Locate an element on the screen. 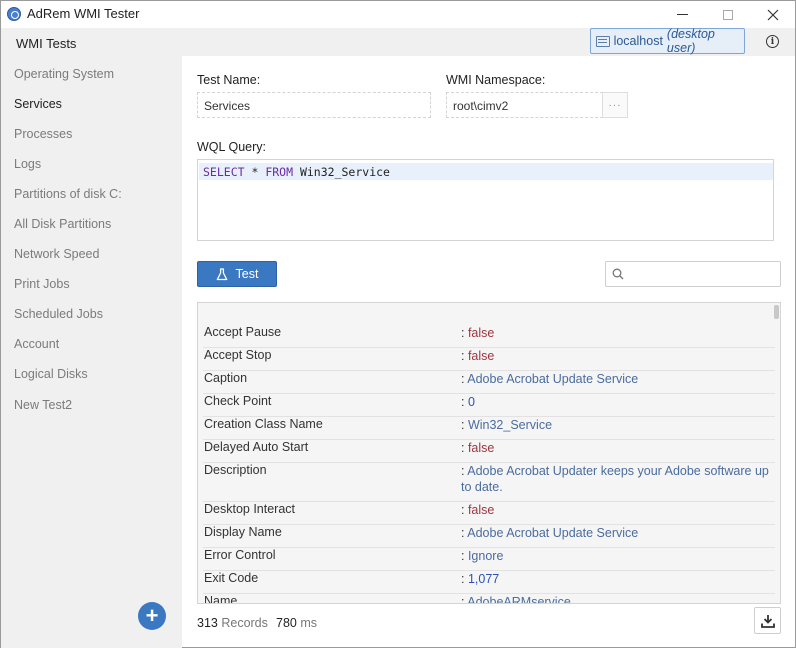 This screenshot has width=796, height=648. maximize-button is located at coordinates (728, 14).